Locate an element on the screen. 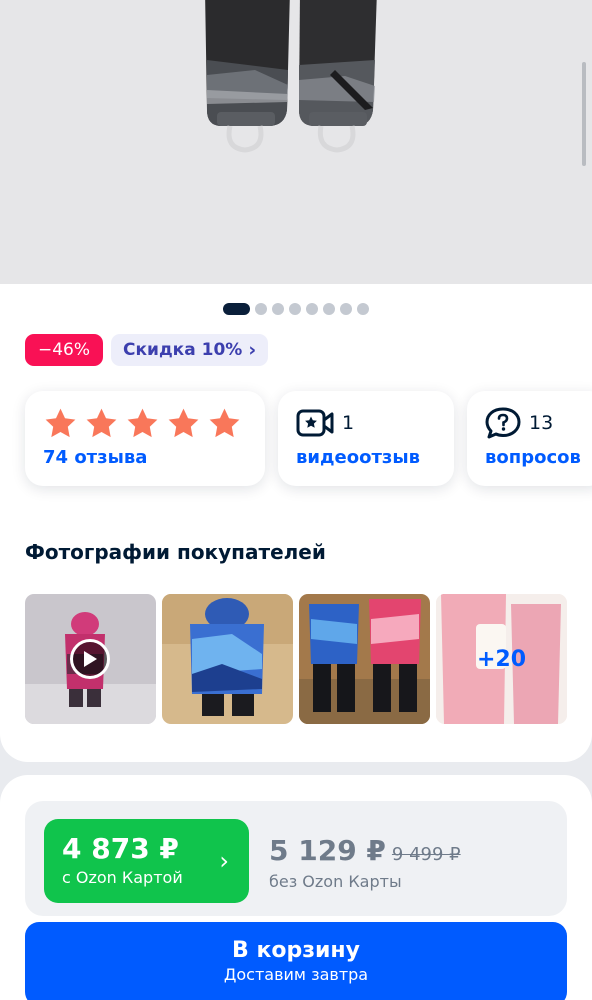 The image size is (592, 1000). gallery-pagination is located at coordinates (296, 309).